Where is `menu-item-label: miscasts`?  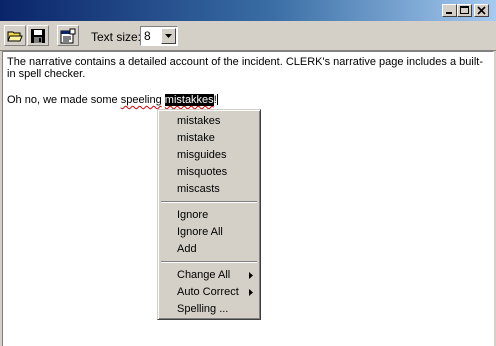
menu-item-label: miscasts is located at coordinates (198, 189).